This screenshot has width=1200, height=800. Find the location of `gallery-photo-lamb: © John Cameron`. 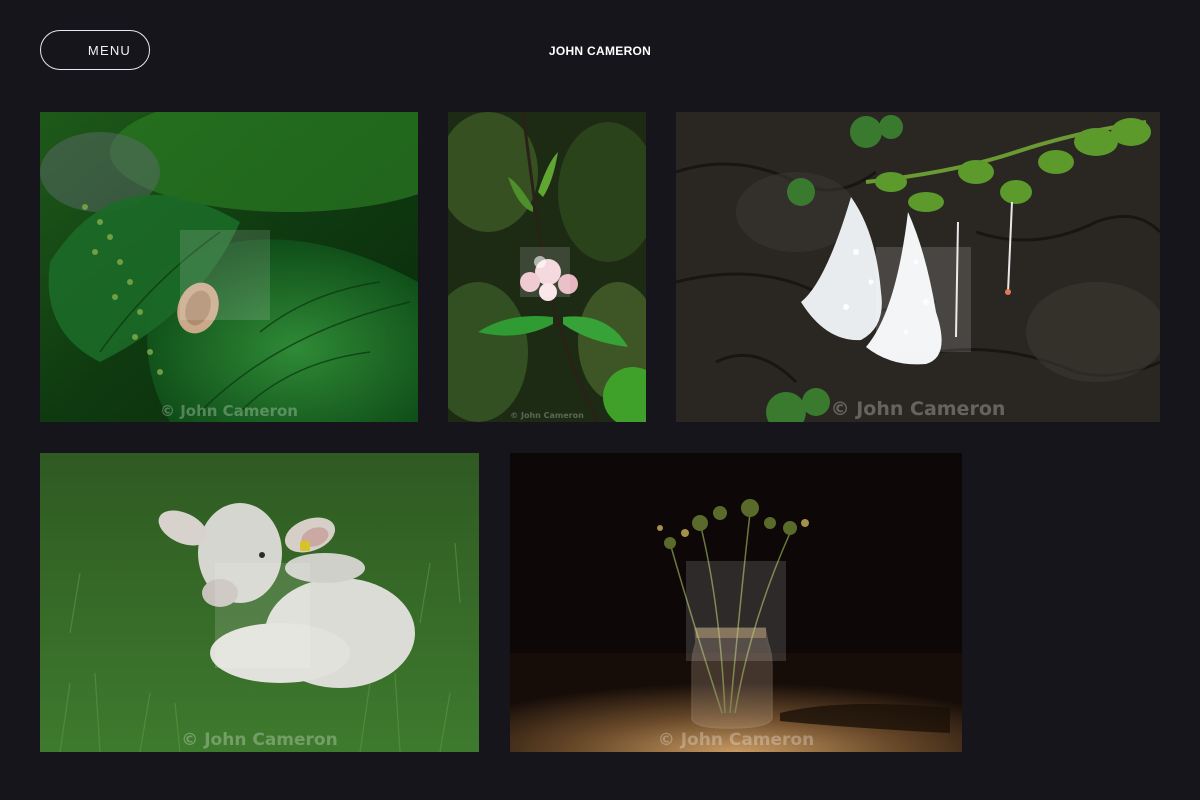

gallery-photo-lamb: © John Cameron is located at coordinates (259, 602).